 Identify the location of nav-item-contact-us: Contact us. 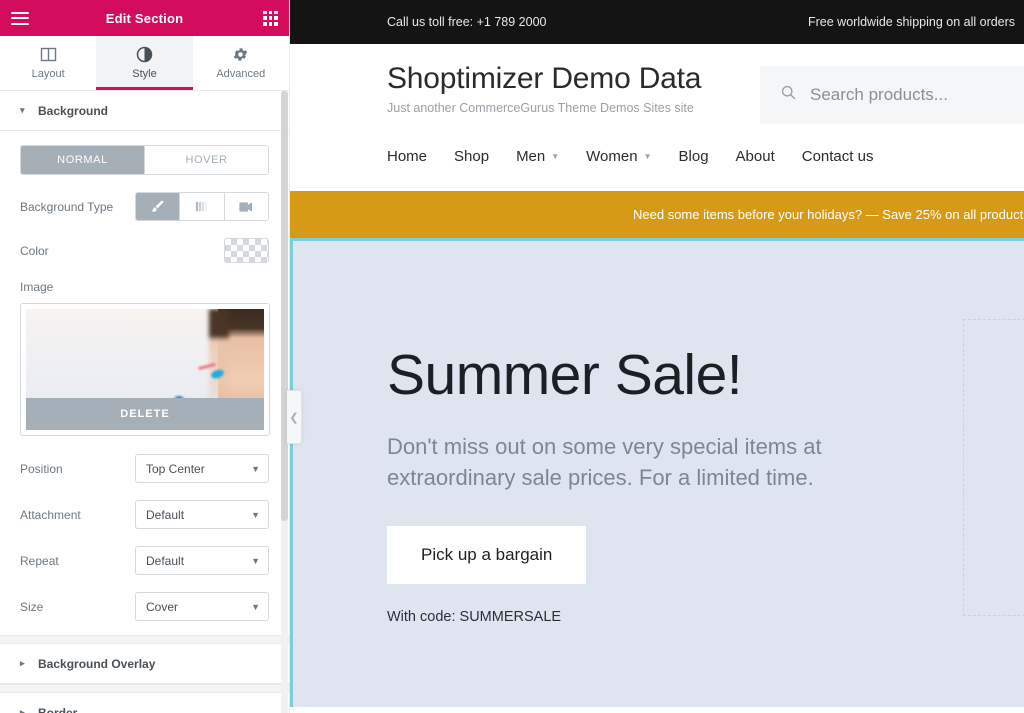
(838, 156).